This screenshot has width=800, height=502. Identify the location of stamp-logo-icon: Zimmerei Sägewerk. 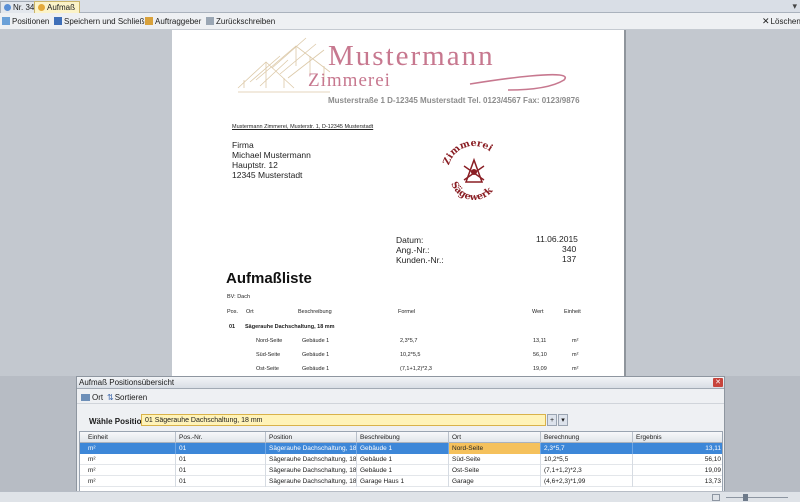
(468, 170).